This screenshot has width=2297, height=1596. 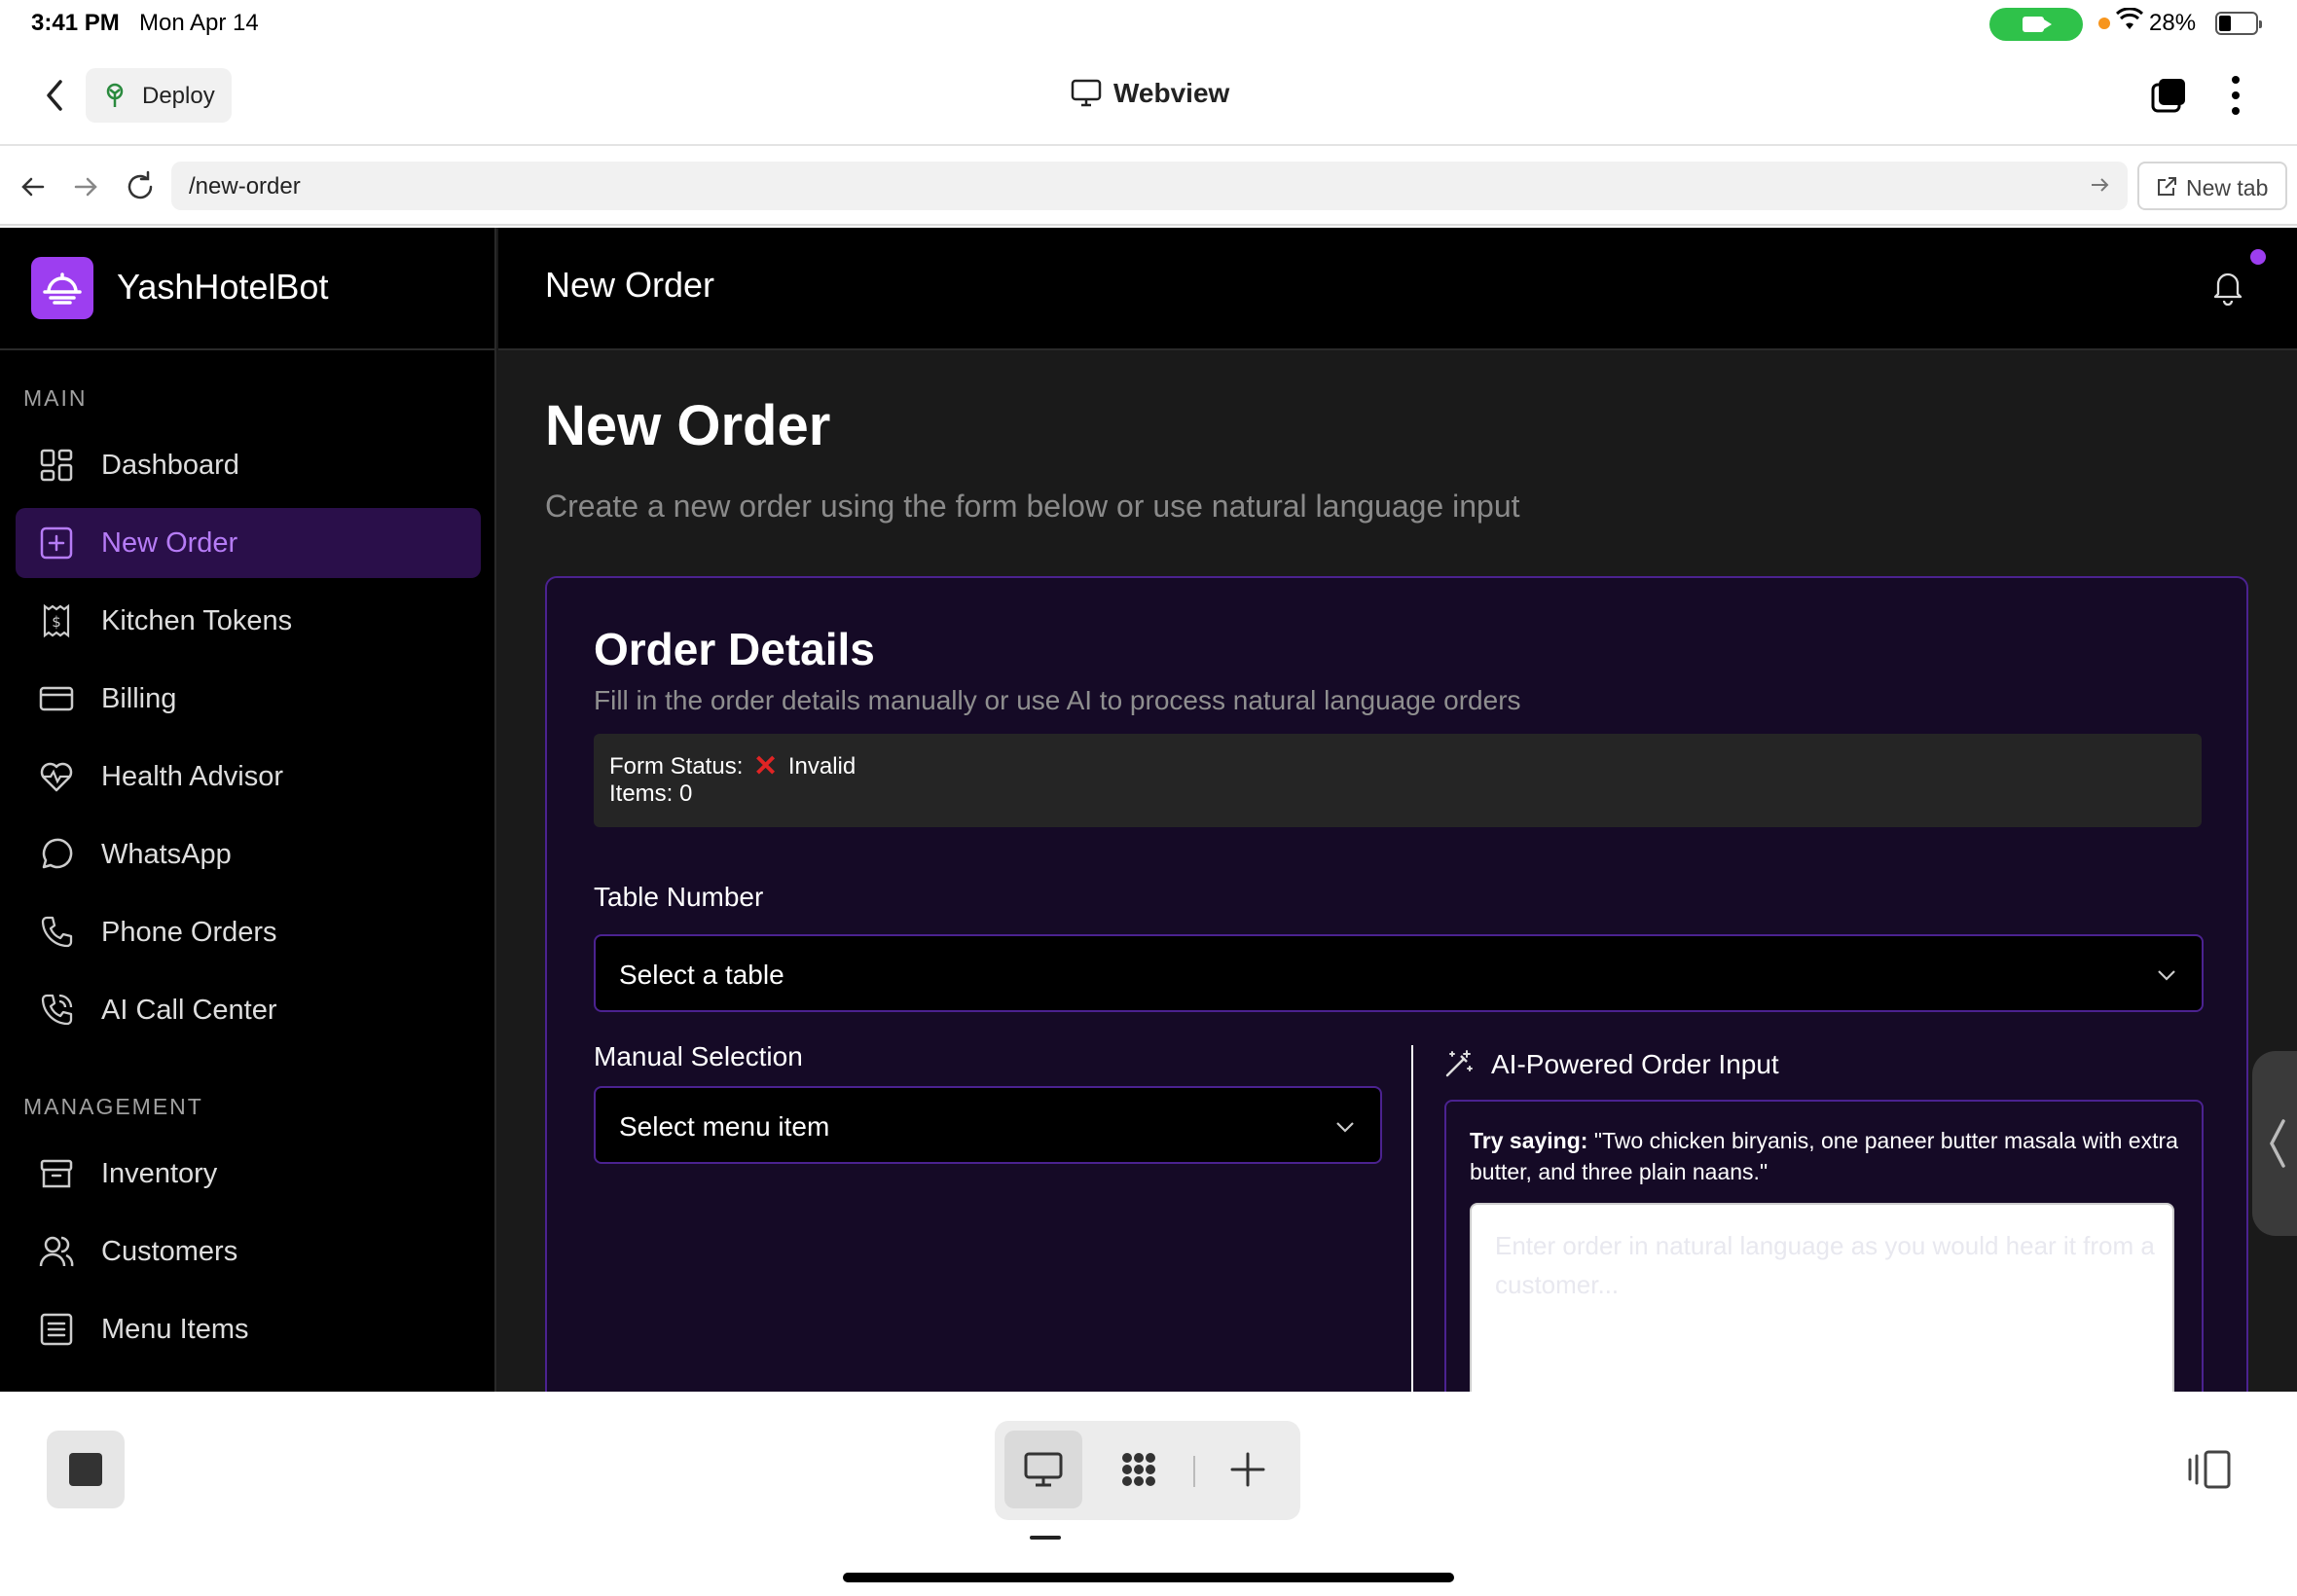 I want to click on status-time: 3:41 PM, so click(x=75, y=23).